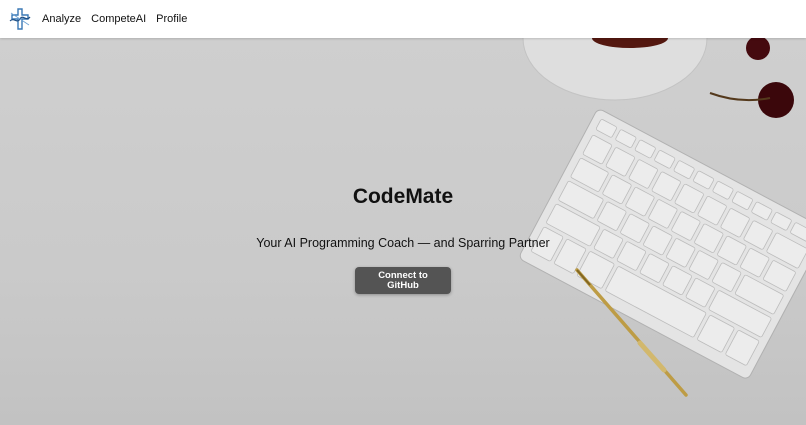  I want to click on nav-link-competeai: CompeteAI, so click(118, 19).